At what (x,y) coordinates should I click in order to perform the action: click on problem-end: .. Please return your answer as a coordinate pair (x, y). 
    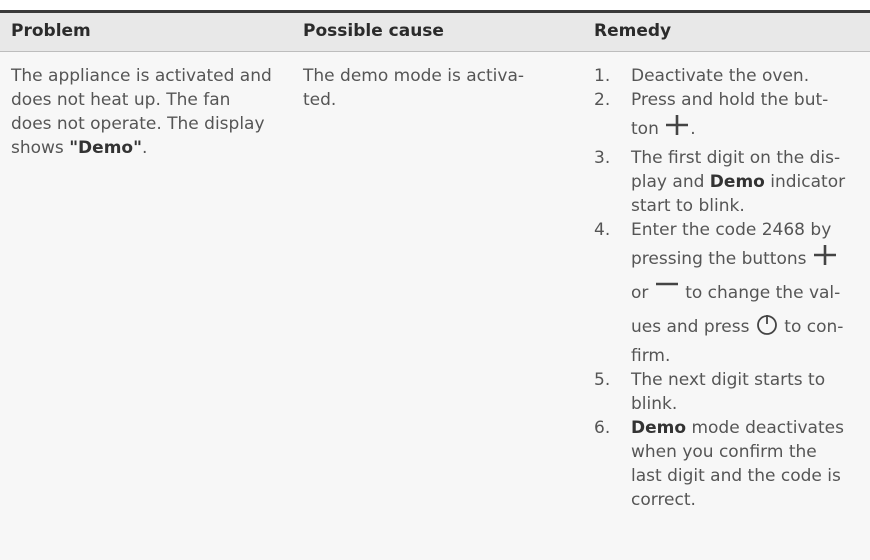
    Looking at the image, I should click on (144, 148).